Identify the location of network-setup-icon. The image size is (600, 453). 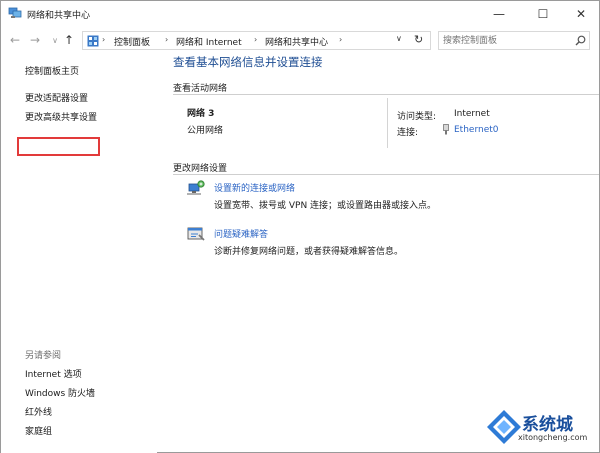
(196, 187).